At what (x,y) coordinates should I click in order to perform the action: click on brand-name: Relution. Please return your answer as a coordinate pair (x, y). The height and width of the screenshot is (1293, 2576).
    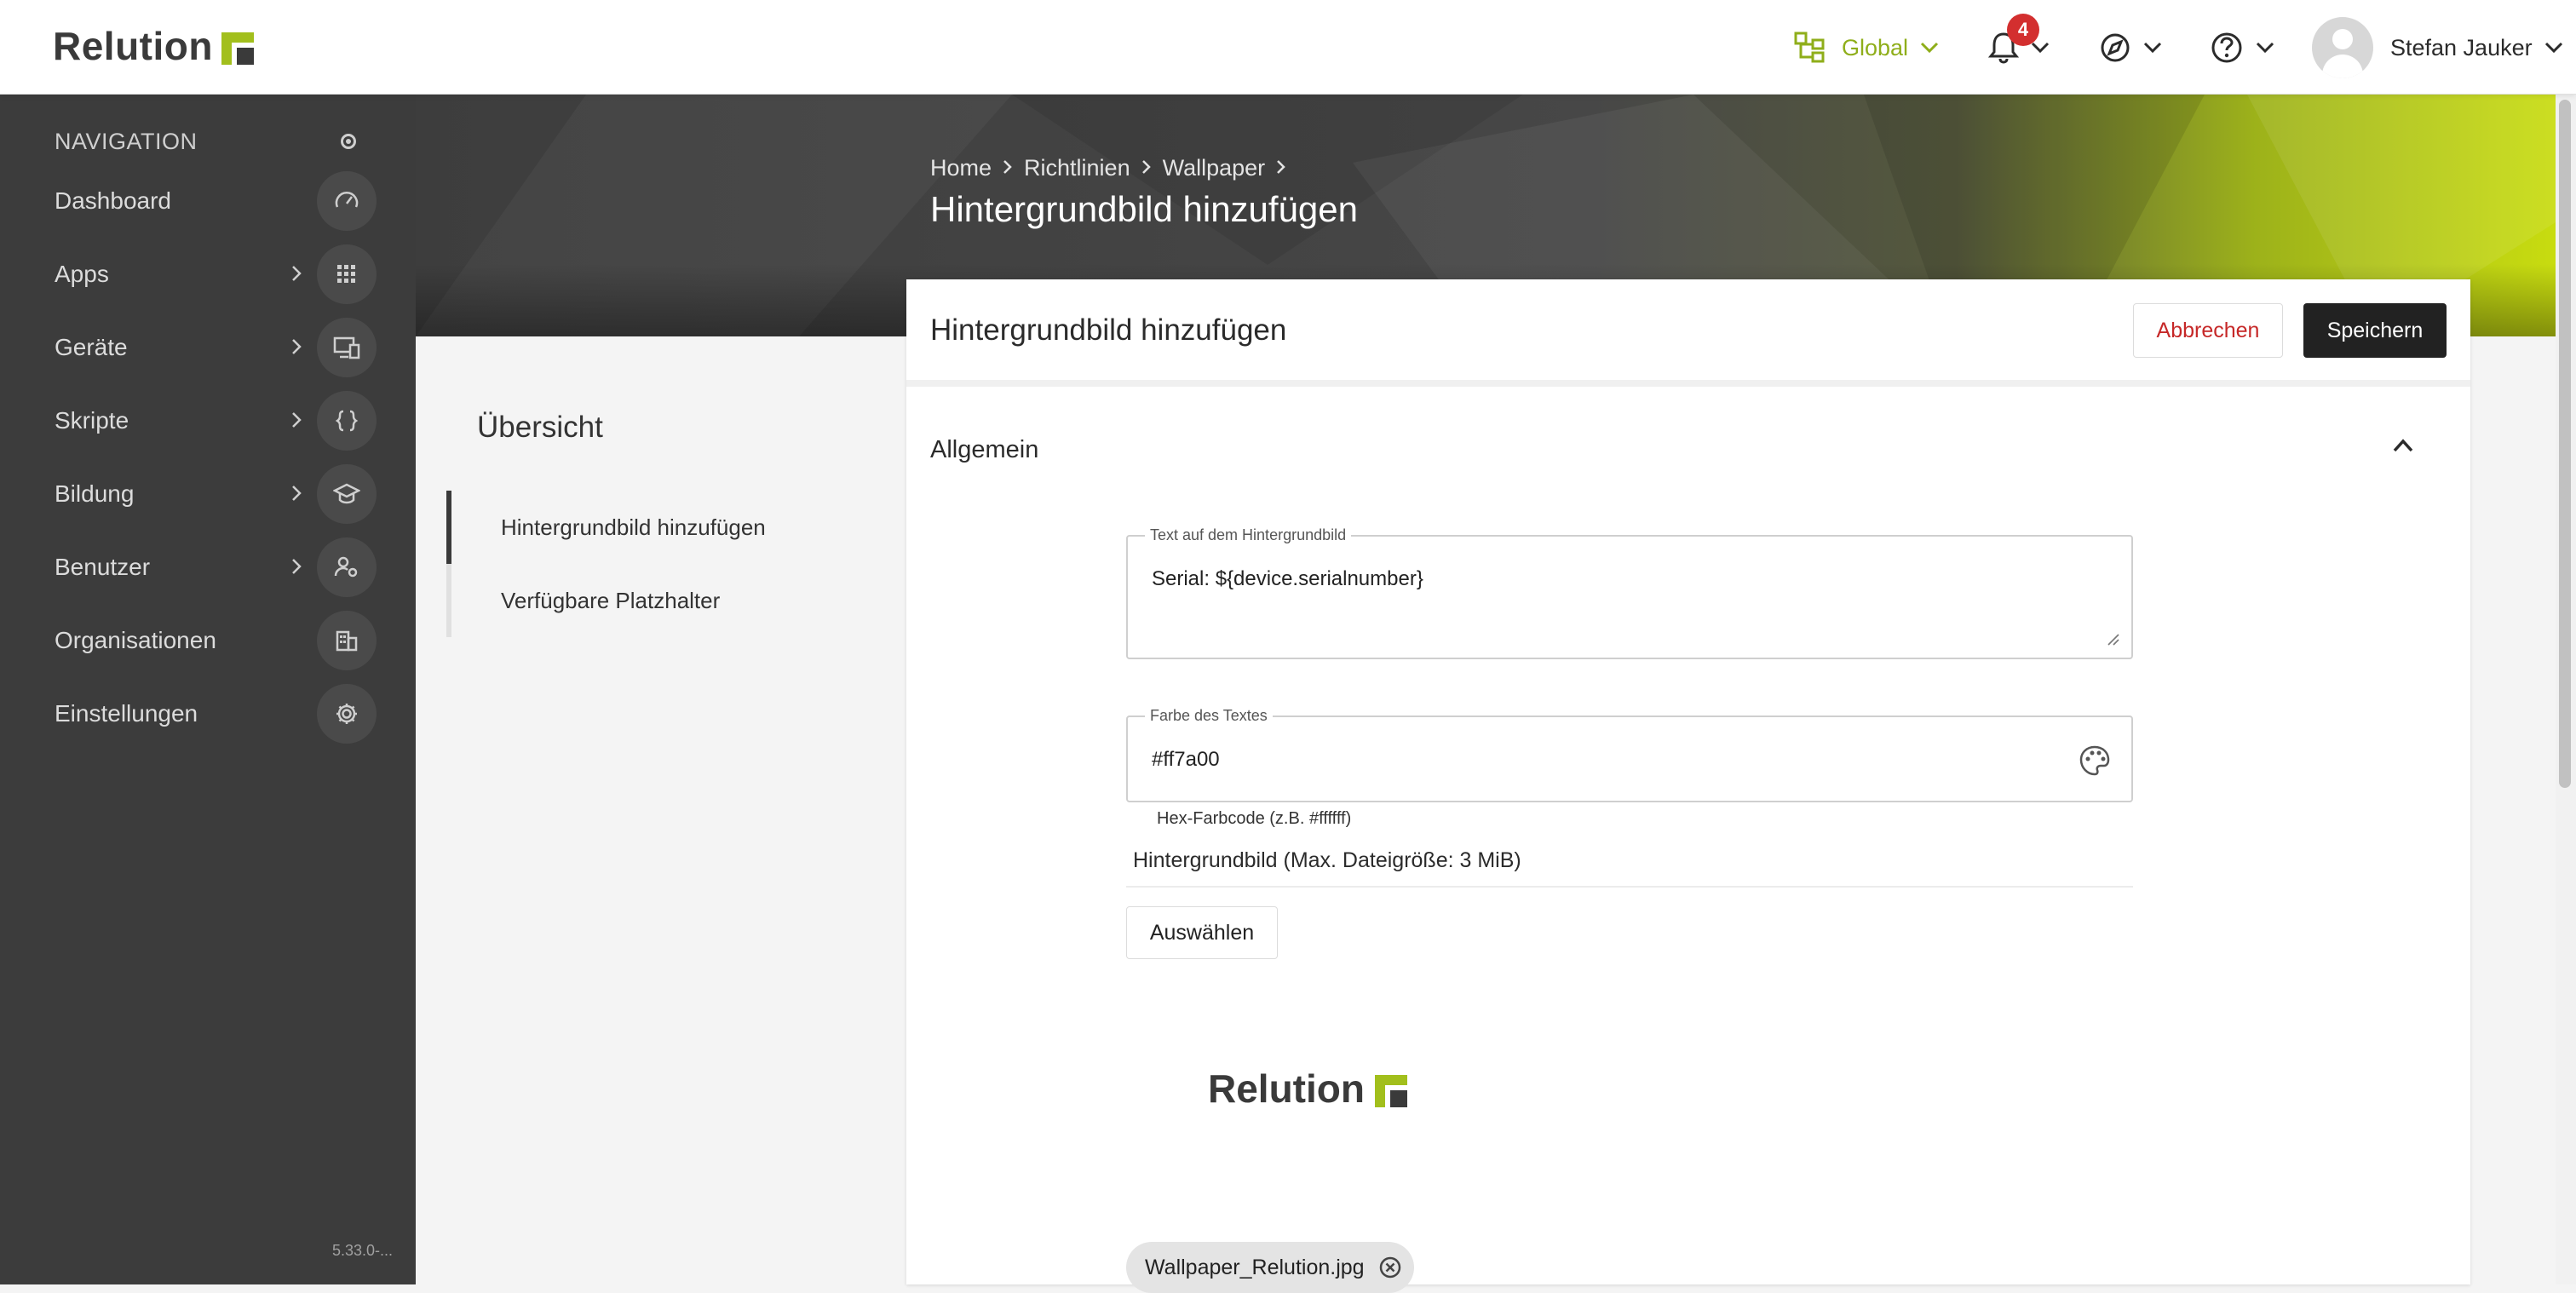
    Looking at the image, I should click on (133, 46).